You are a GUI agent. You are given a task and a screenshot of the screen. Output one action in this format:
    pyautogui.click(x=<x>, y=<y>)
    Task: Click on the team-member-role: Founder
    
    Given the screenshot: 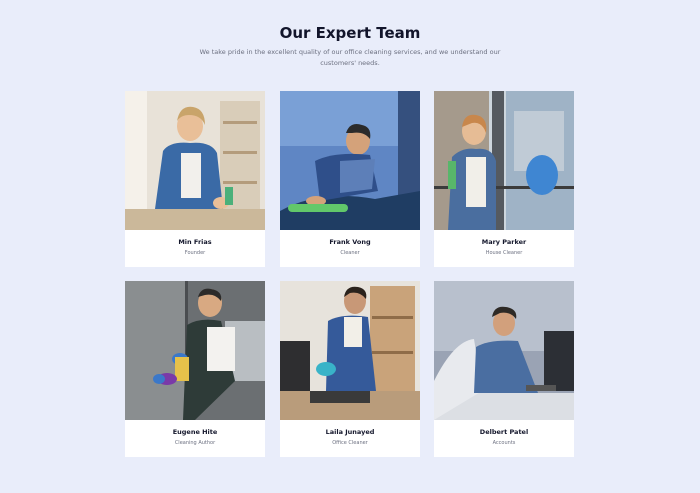 What is the action you would take?
    pyautogui.click(x=195, y=253)
    